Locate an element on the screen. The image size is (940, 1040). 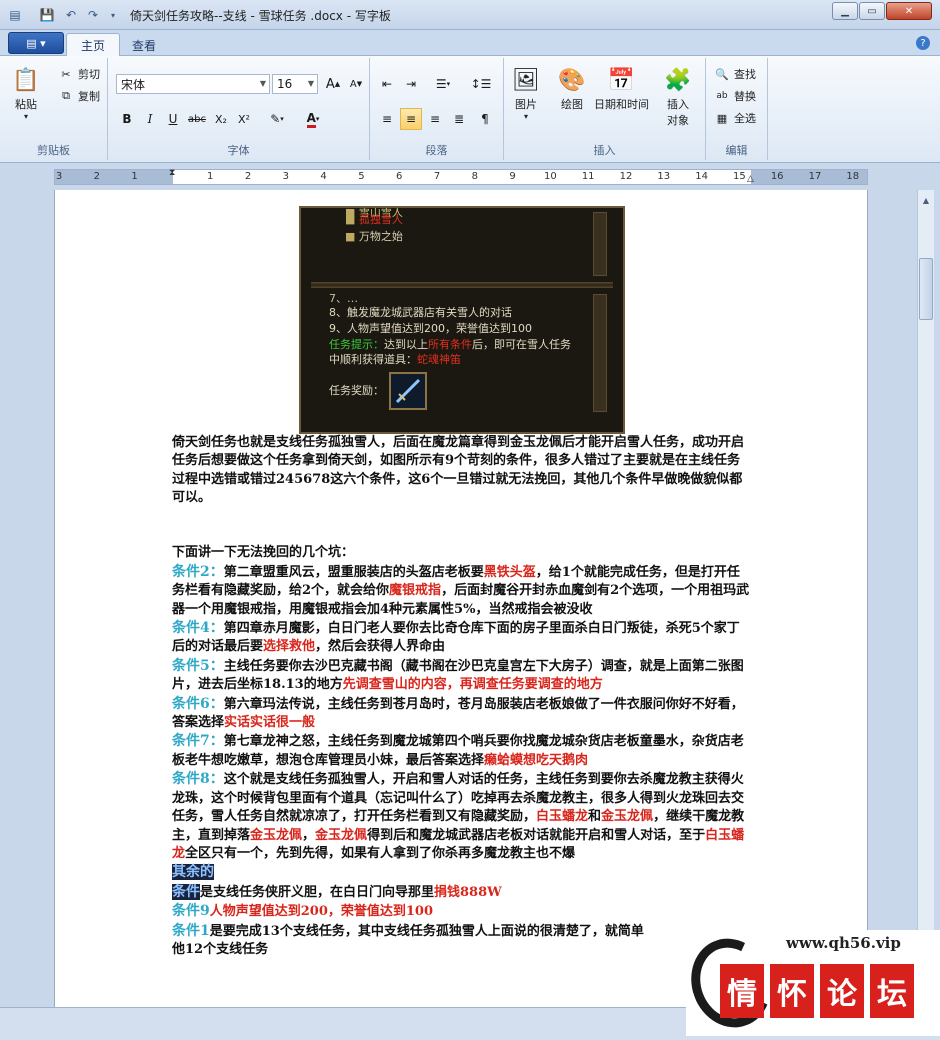
paint-label: 绘图 is located at coordinates (572, 104).